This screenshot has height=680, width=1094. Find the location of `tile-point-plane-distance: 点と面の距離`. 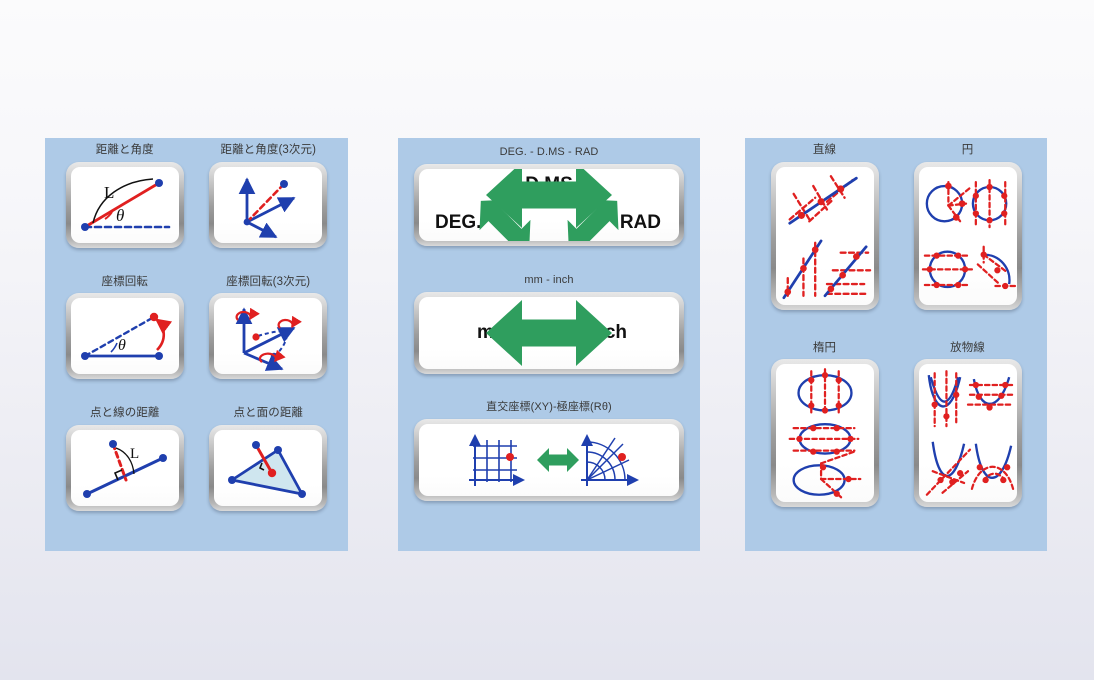

tile-point-plane-distance: 点と面の距離 is located at coordinates (269, 473).